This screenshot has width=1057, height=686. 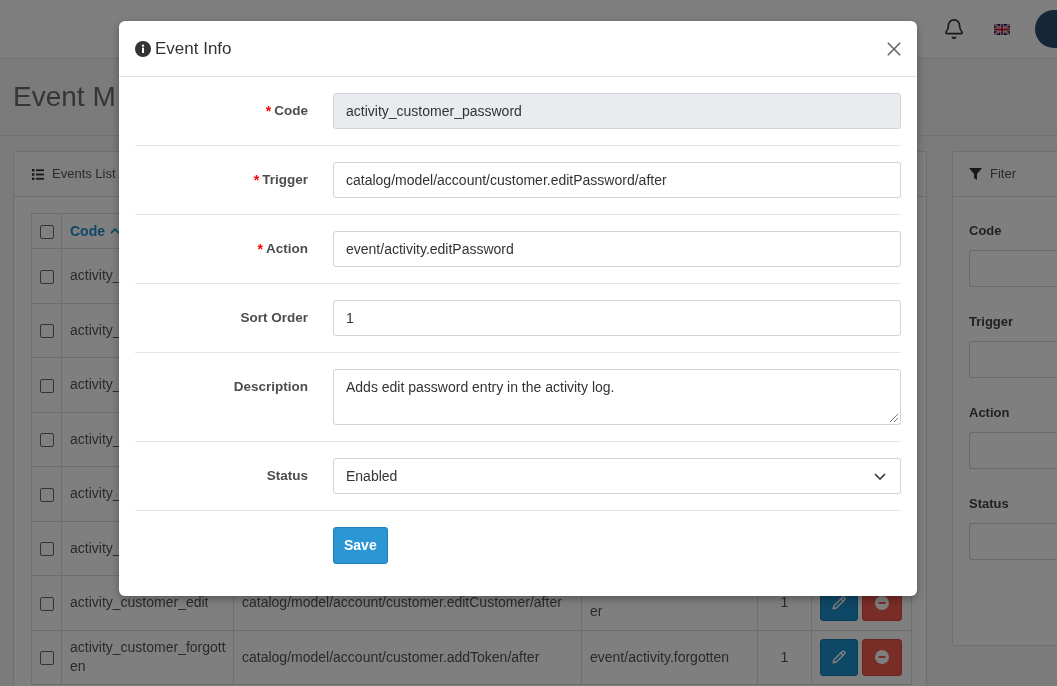 I want to click on field-label: Description, so click(x=270, y=386).